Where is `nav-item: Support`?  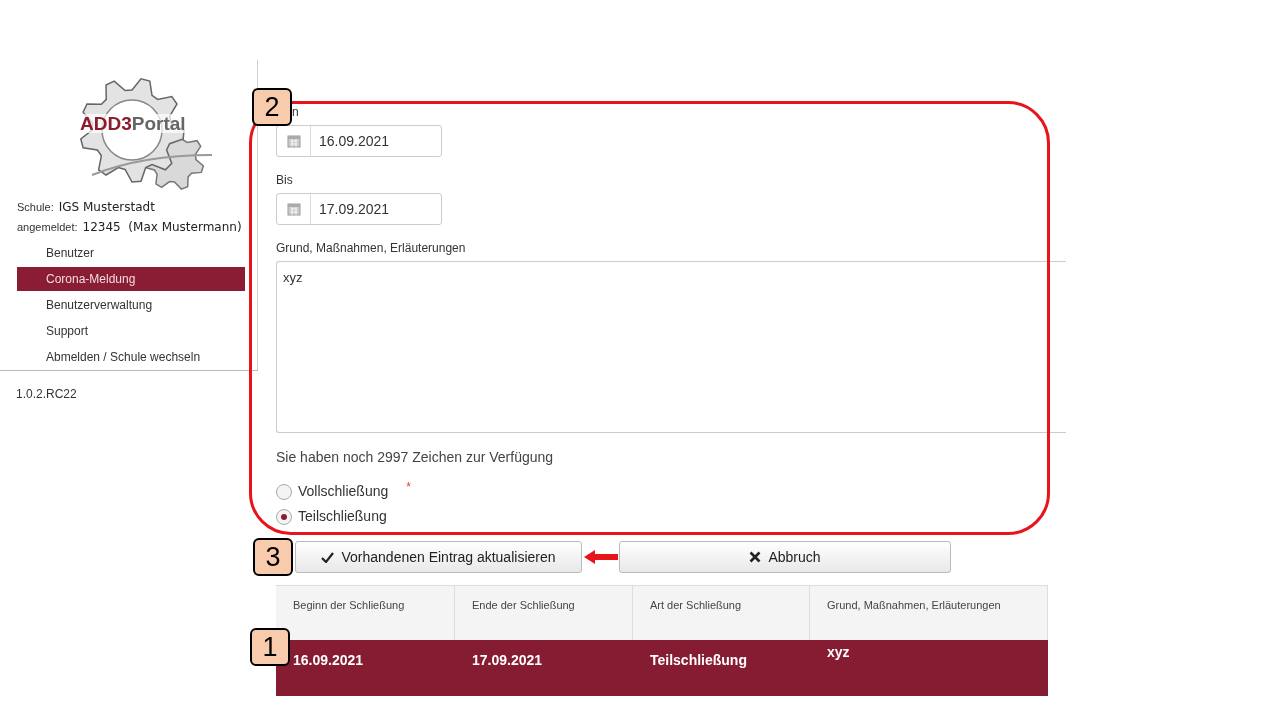 nav-item: Support is located at coordinates (131, 331).